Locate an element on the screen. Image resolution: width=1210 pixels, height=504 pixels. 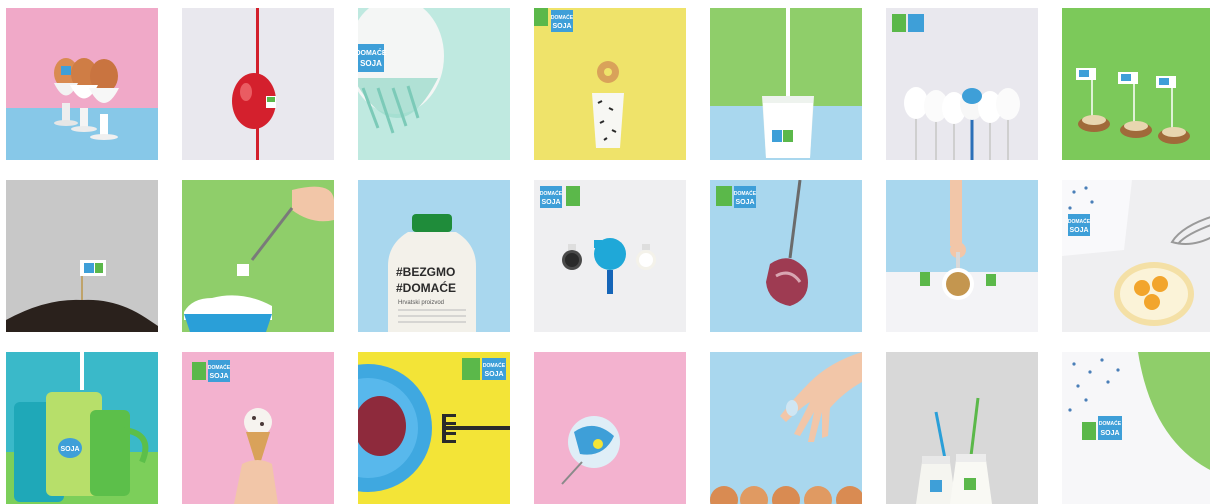
meat-fork-illustration: DOMAĆE SOJA is located at coordinates (786, 256).